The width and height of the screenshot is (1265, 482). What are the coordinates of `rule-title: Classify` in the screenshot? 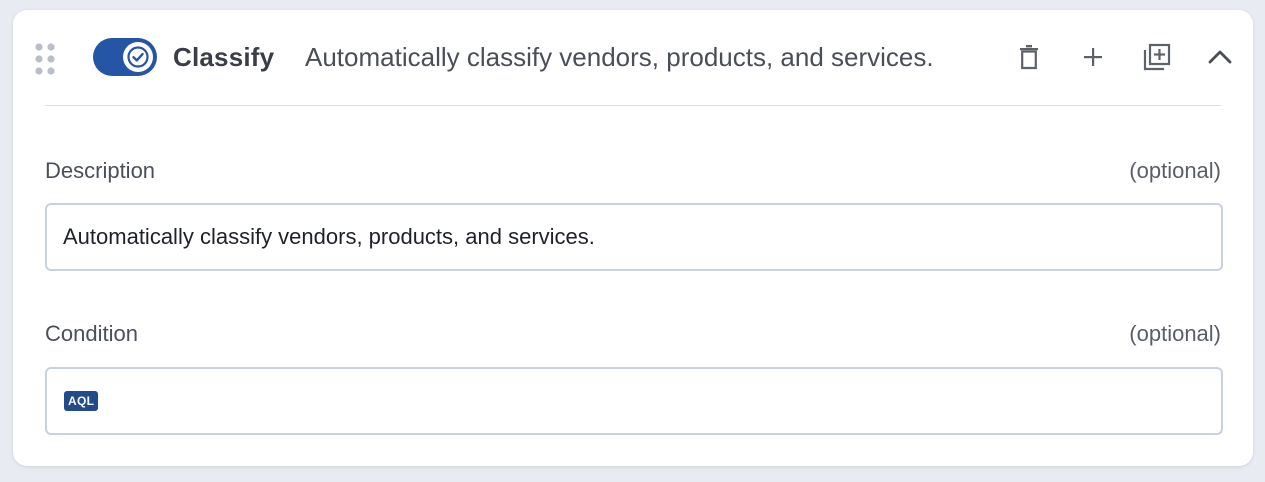 It's located at (224, 57).